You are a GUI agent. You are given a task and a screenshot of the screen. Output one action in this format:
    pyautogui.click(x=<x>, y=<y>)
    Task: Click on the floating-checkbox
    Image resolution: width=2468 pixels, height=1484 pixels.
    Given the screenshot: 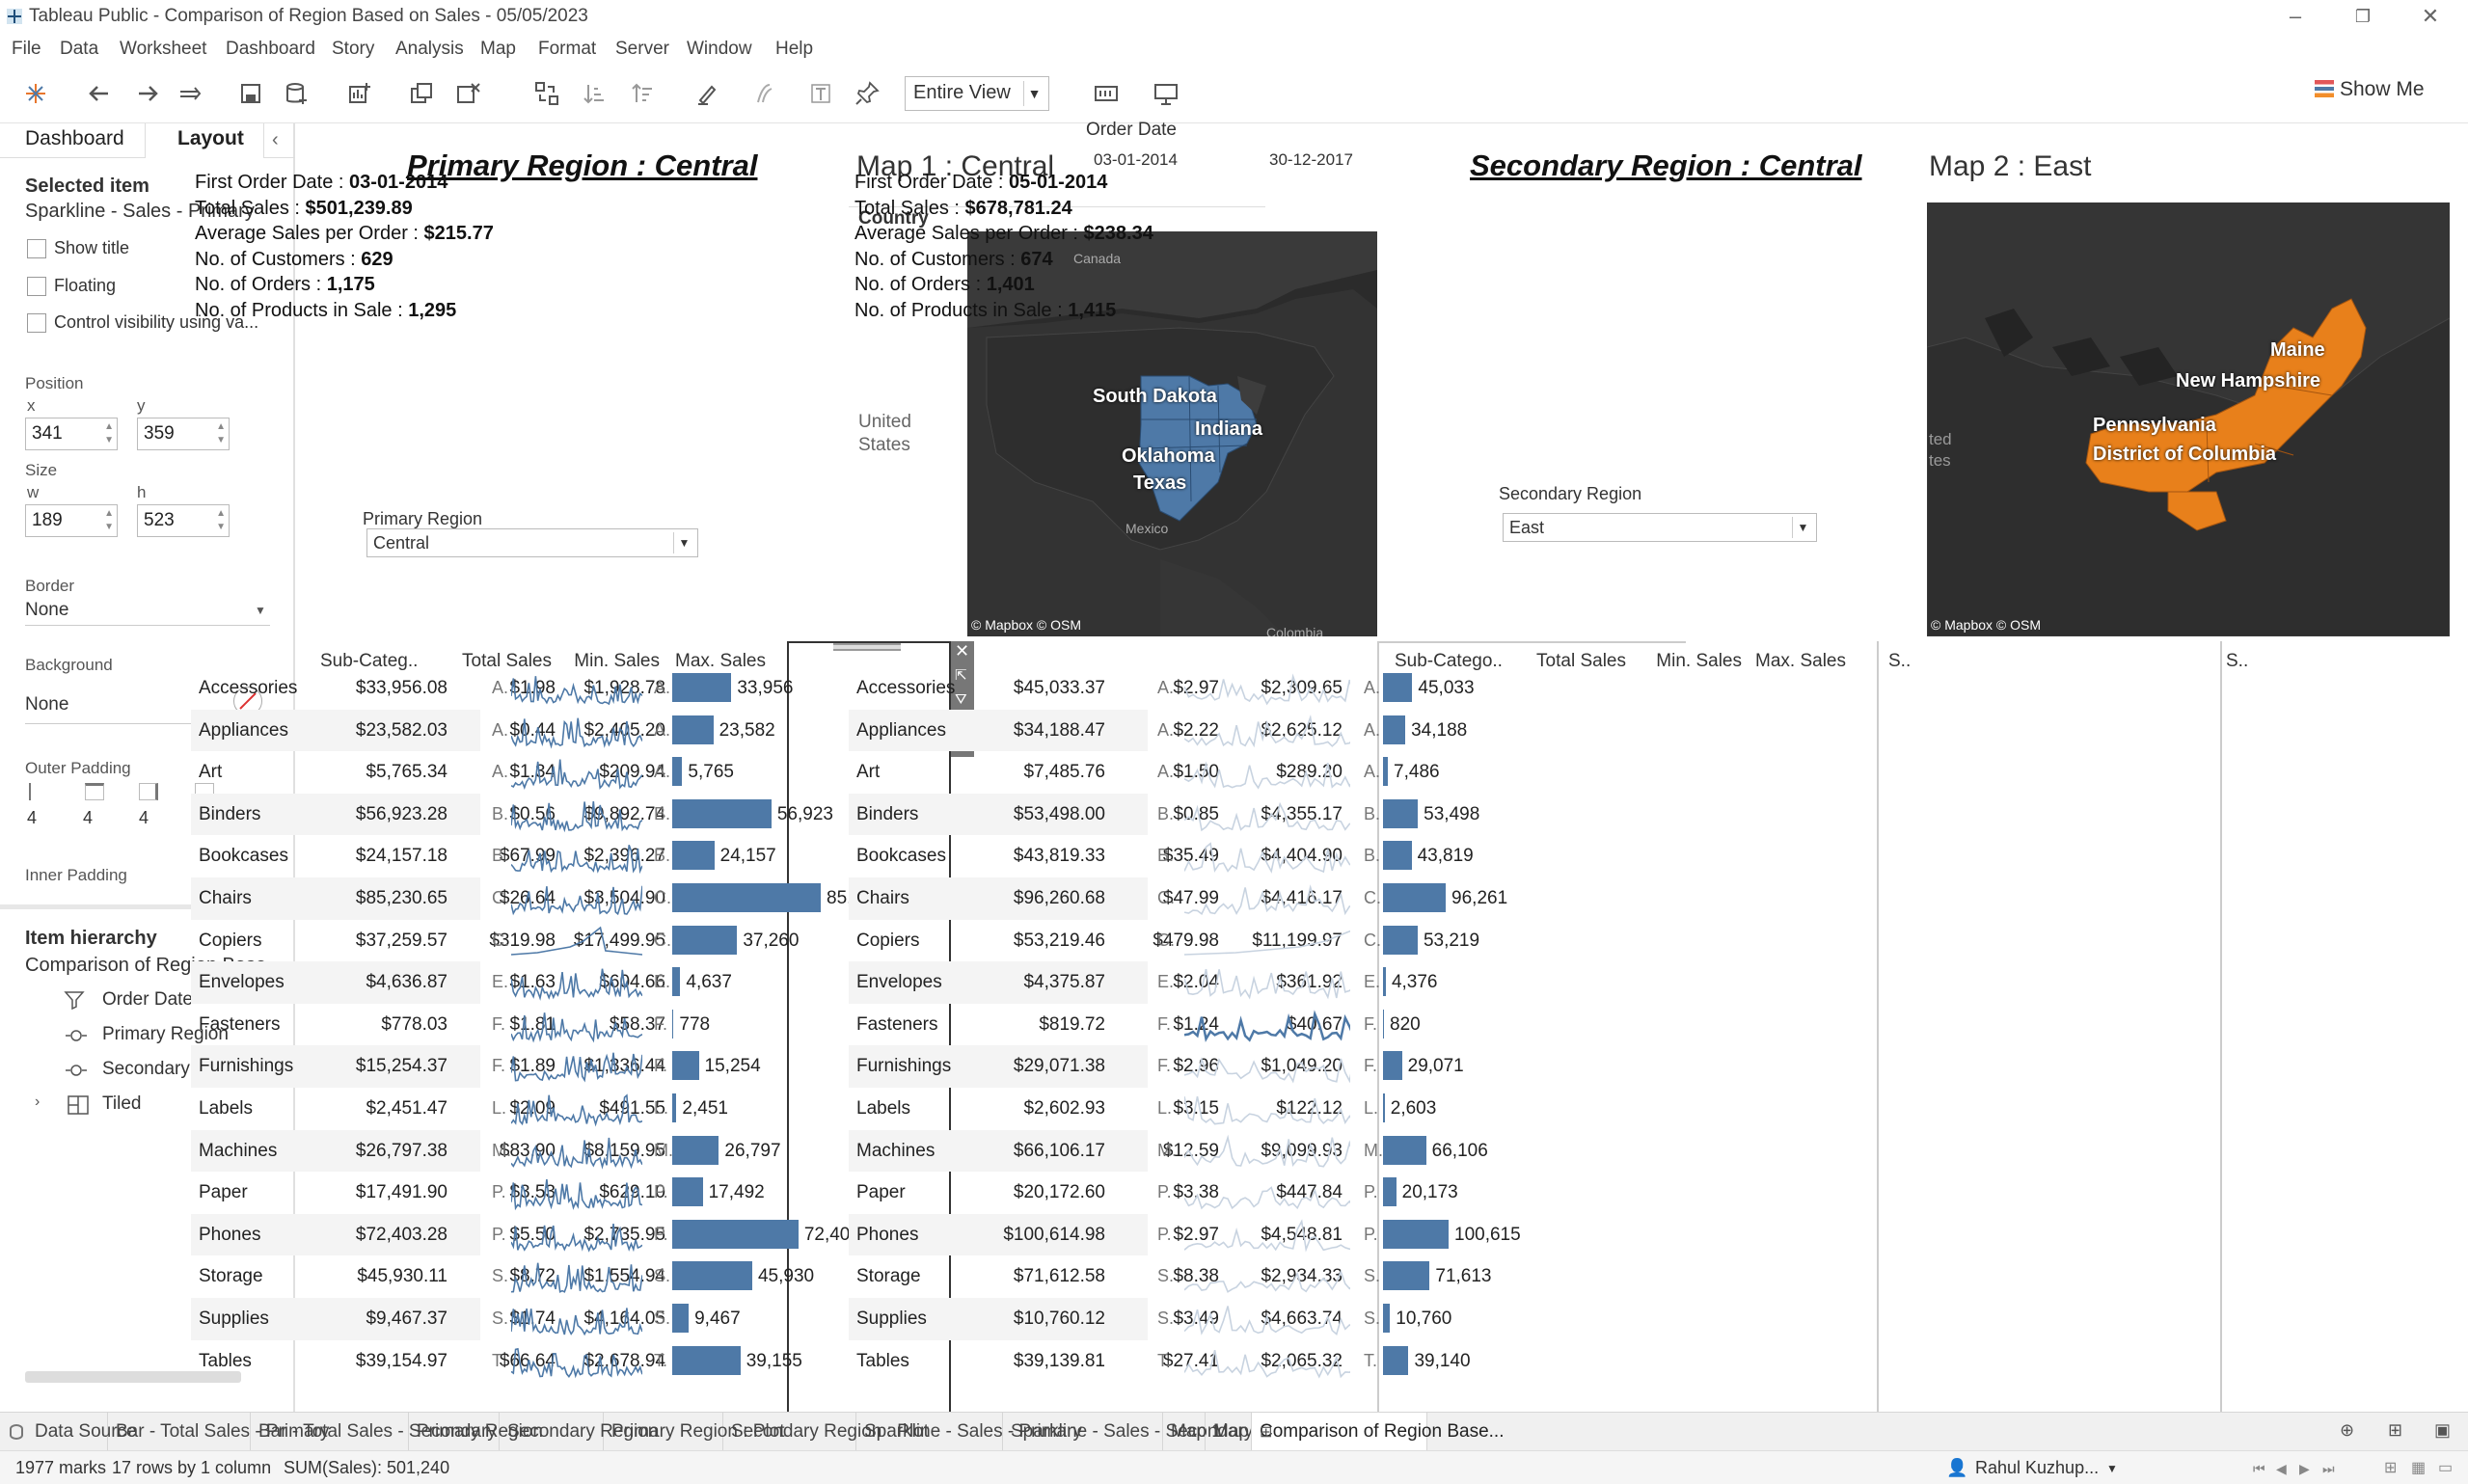 What is the action you would take?
    pyautogui.click(x=36, y=286)
    